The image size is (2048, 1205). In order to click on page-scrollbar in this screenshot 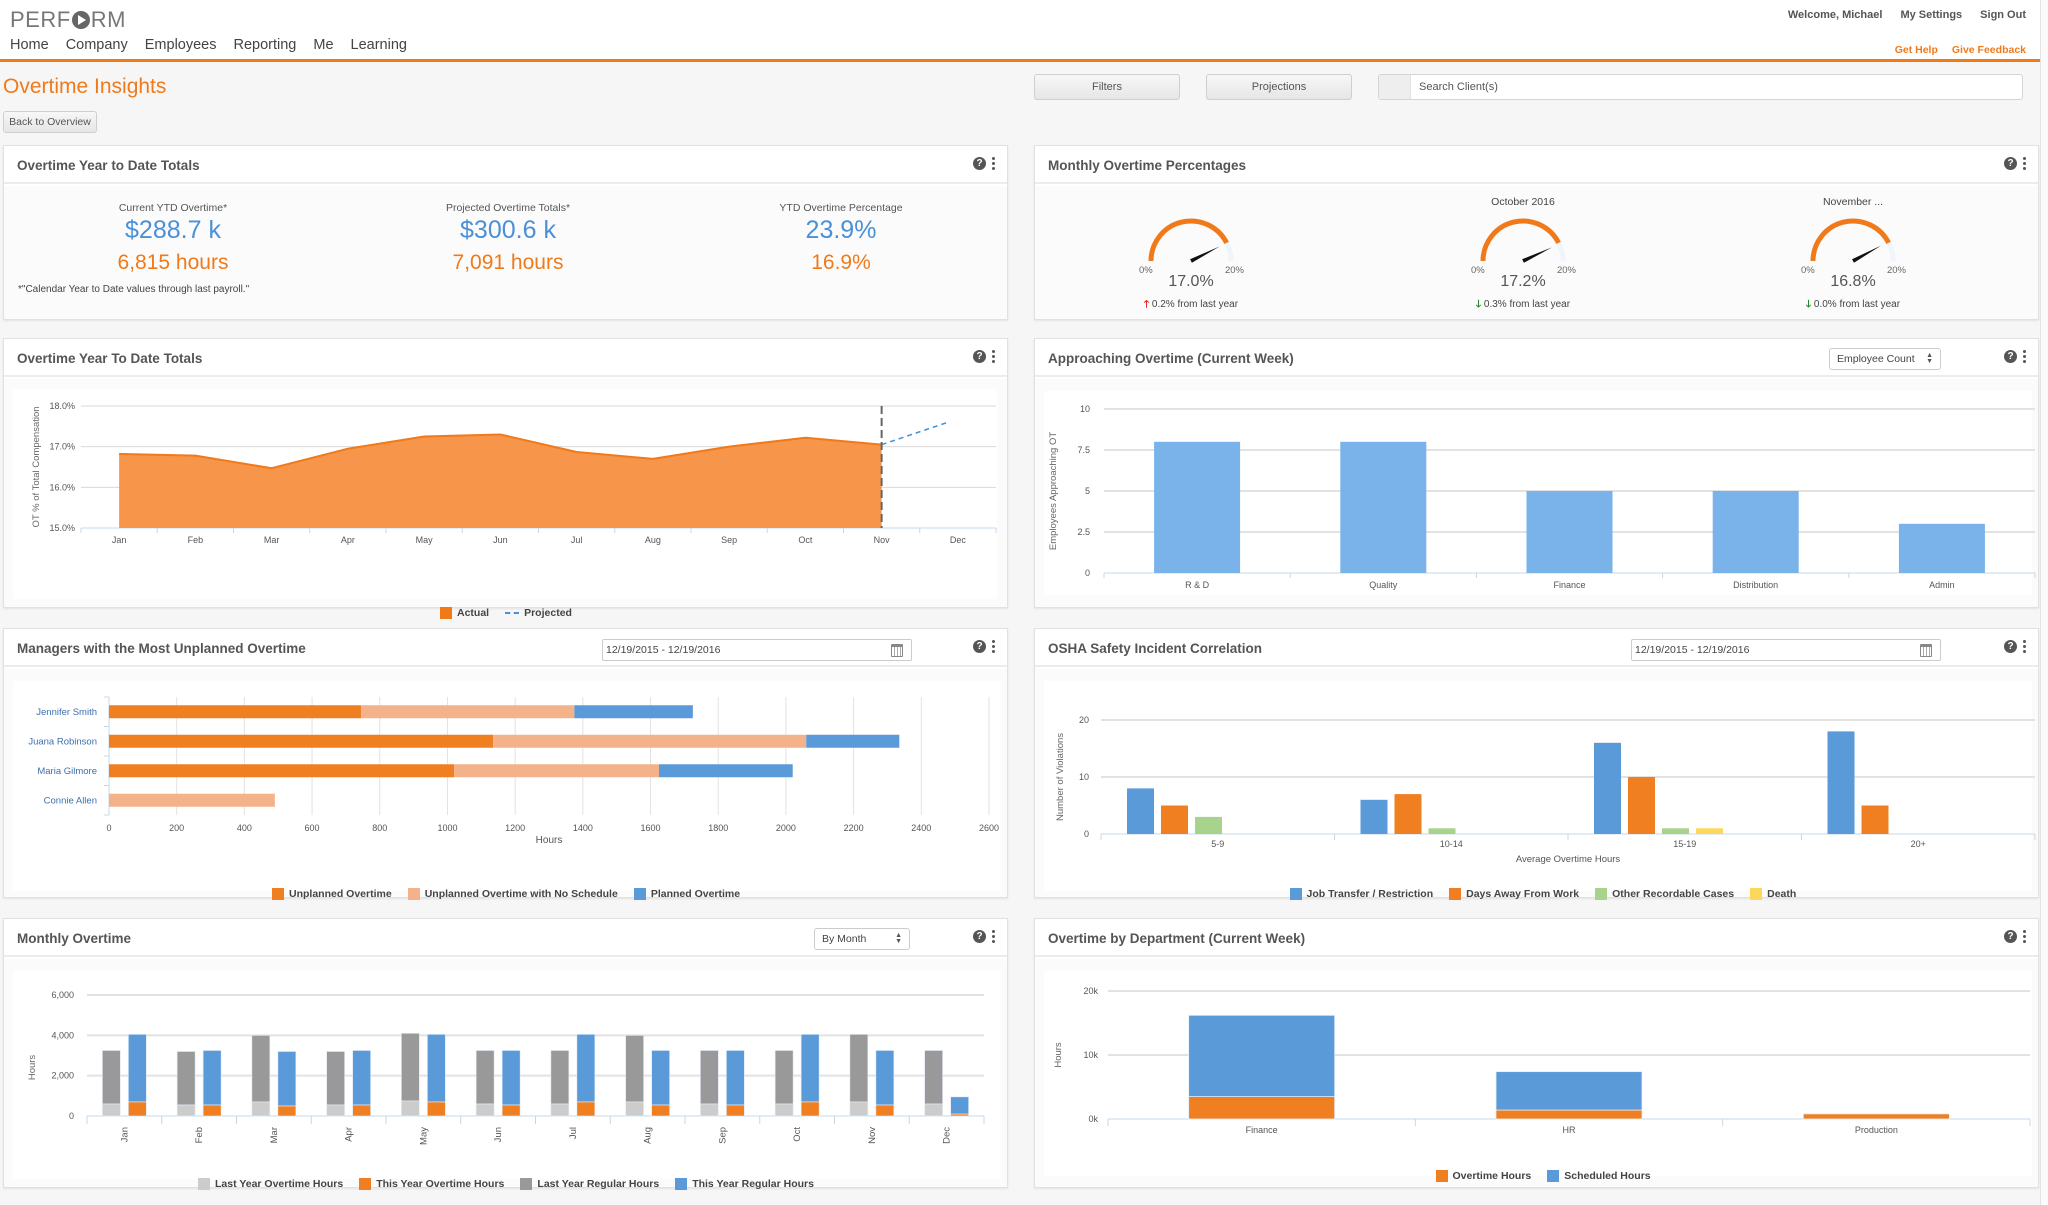, I will do `click(2044, 602)`.